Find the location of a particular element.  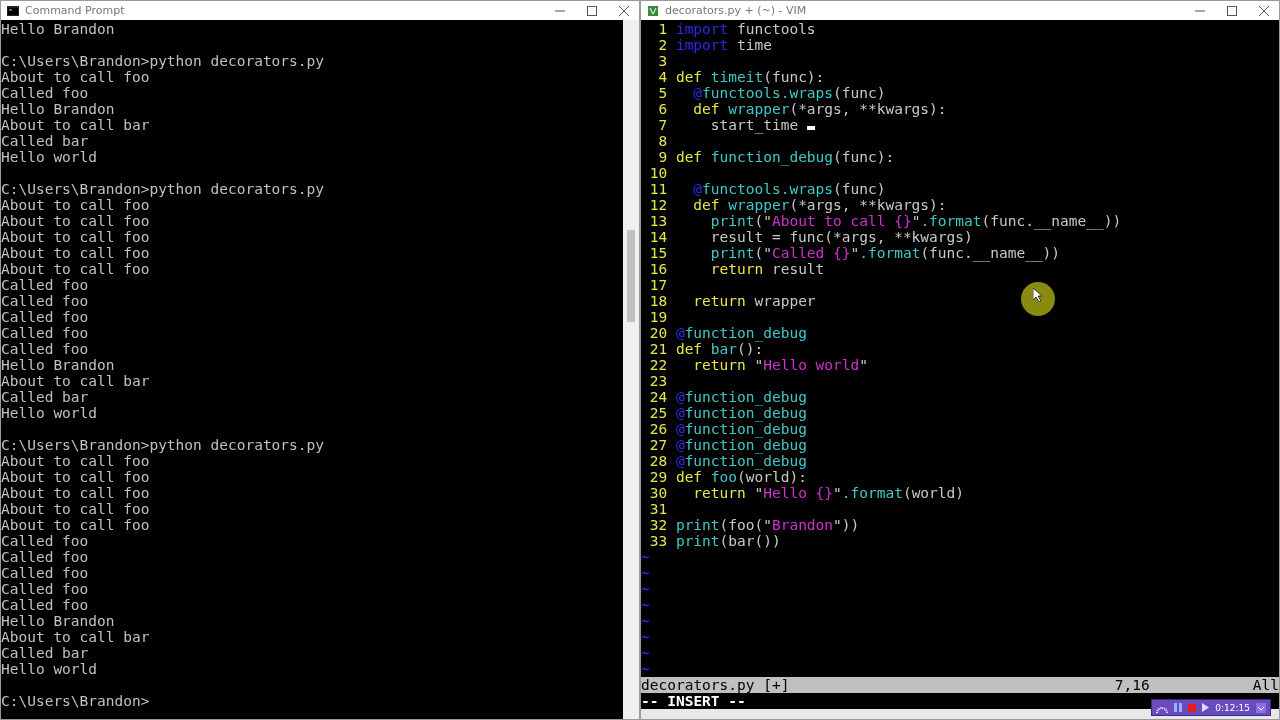

line-number: 29 is located at coordinates (658, 477).